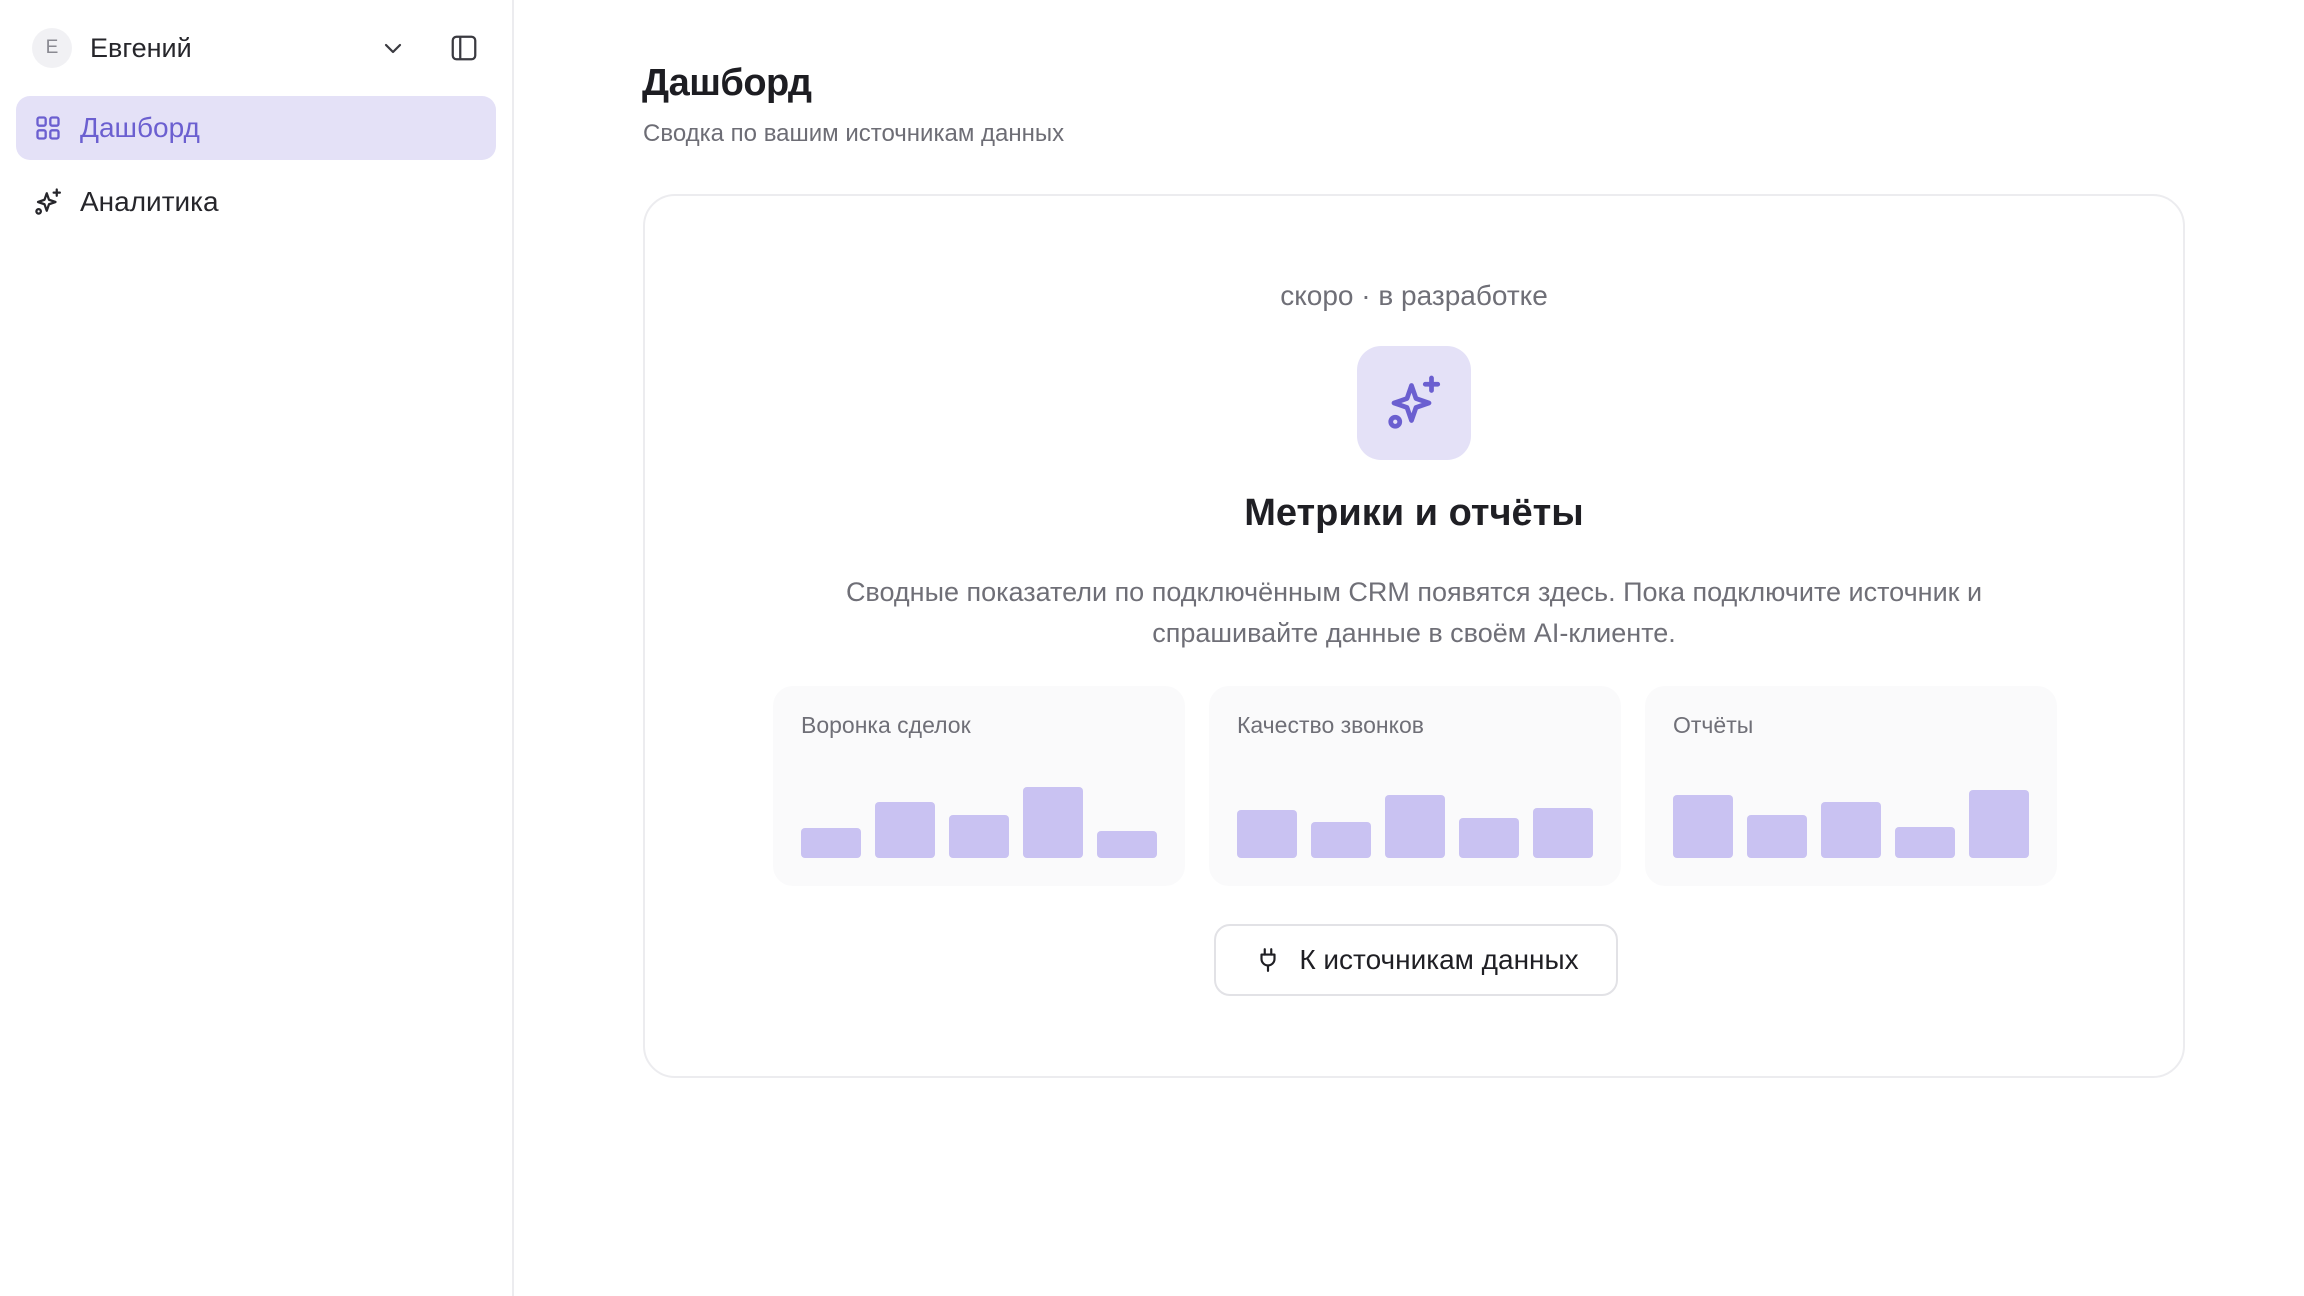  Describe the element at coordinates (886, 725) in the screenshot. I see `preview-card-title: Воронка сделок` at that location.